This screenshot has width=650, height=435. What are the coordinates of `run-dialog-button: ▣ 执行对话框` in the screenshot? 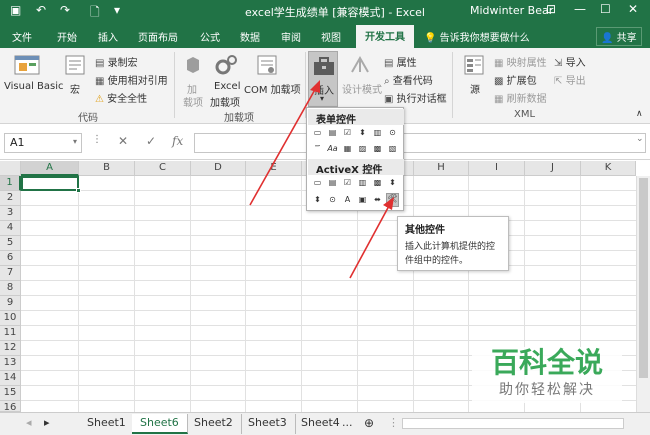 It's located at (415, 97).